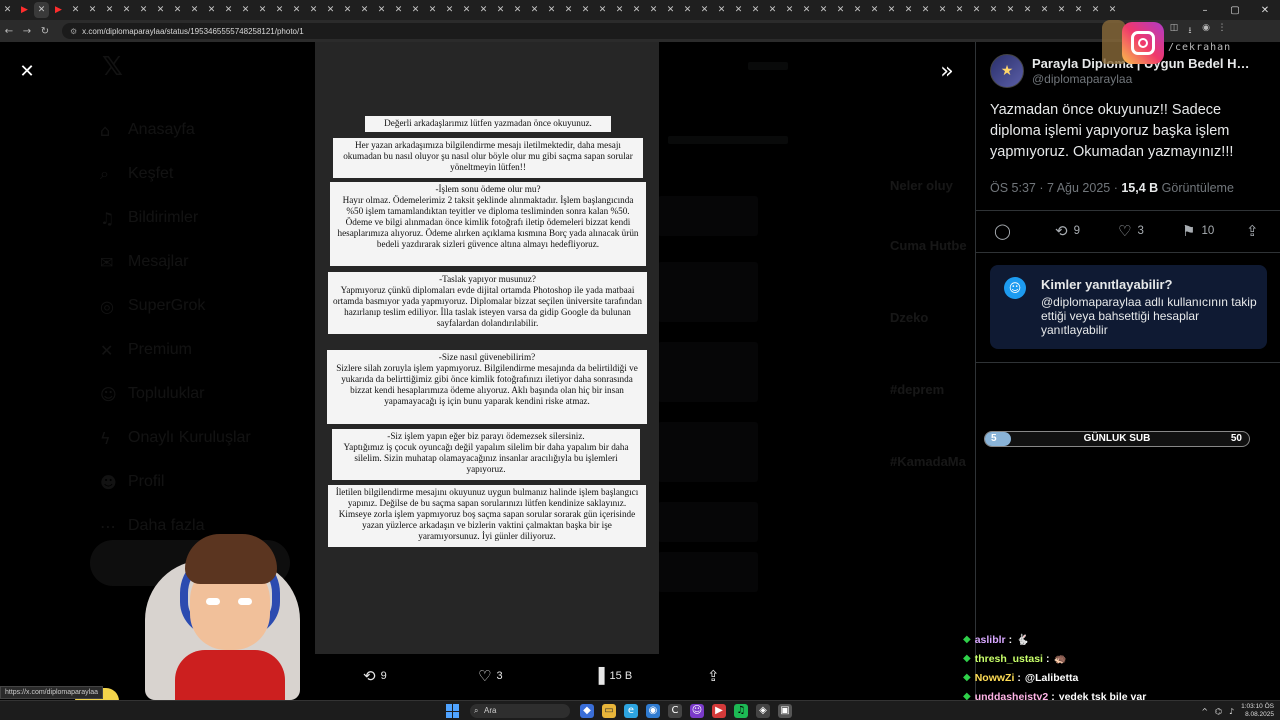 This screenshot has height=720, width=1280. Describe the element at coordinates (520, 711) in the screenshot. I see `taskbar-search: ⌕ Ara` at that location.